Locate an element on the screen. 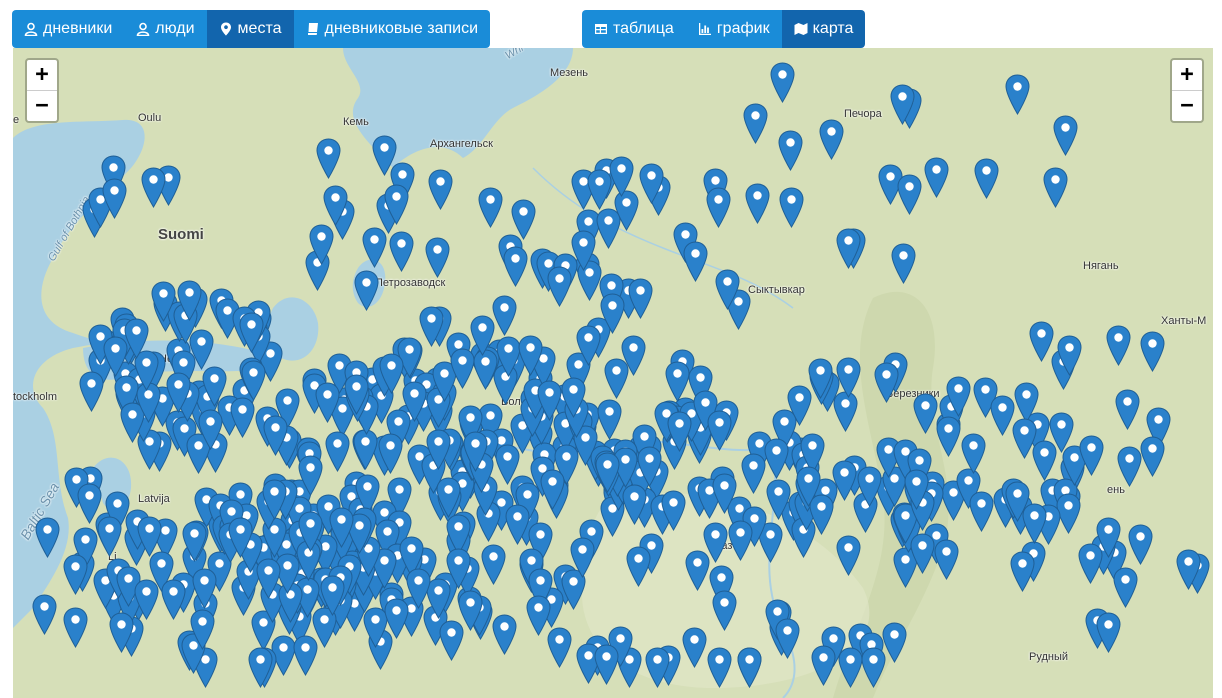 Image resolution: width=1222 pixels, height=698 pixels. tab-map: карта is located at coordinates (823, 29).